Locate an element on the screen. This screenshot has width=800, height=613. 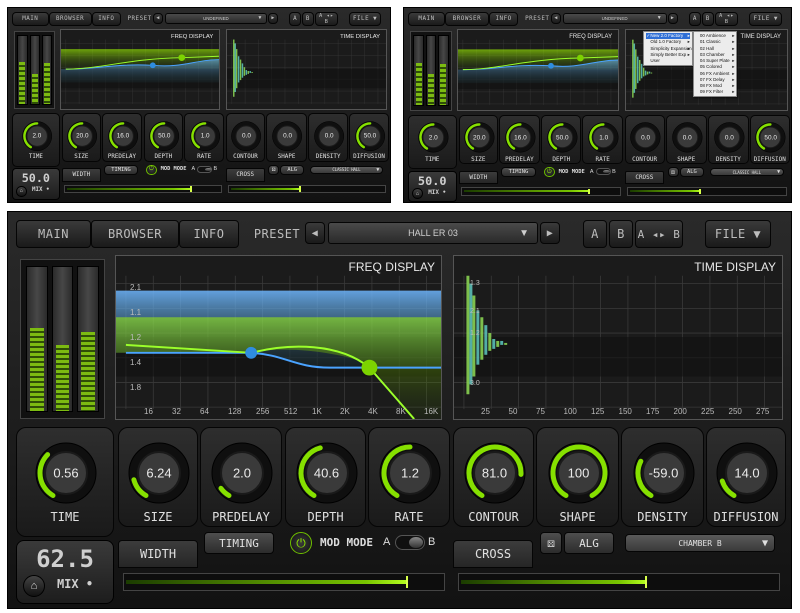
knob-predelay: 2.0 PREDELAY is located at coordinates (241, 477).